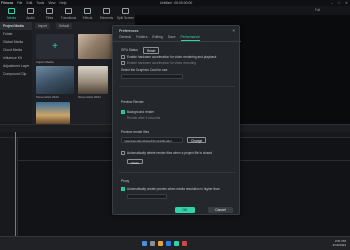 This screenshot has height=250, width=350. I want to click on tool-label: Split Screen, so click(125, 17).